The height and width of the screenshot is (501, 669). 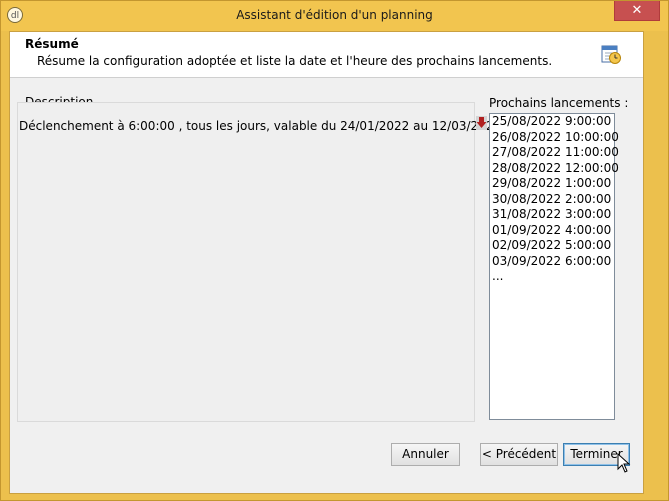 I want to click on list-item: 27/08/2022 11:00:00, so click(x=554, y=153).